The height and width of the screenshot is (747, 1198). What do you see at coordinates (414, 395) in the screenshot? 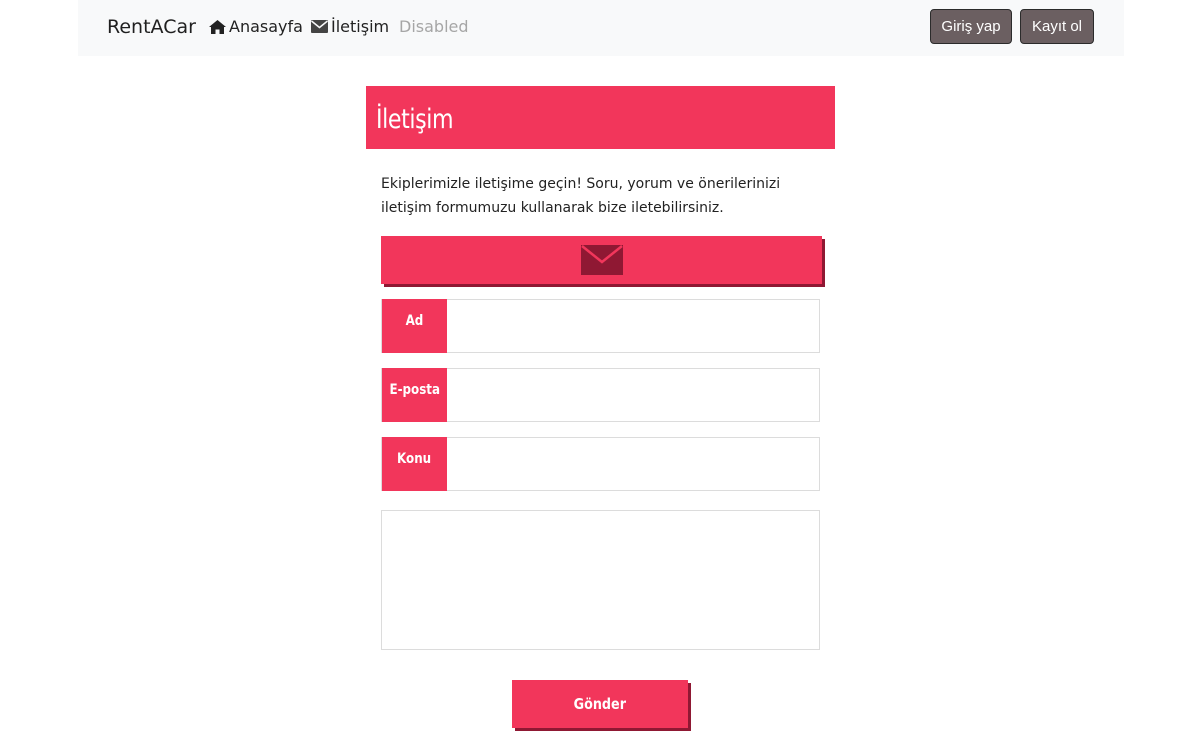
I see `email-field-label: E-posta` at bounding box center [414, 395].